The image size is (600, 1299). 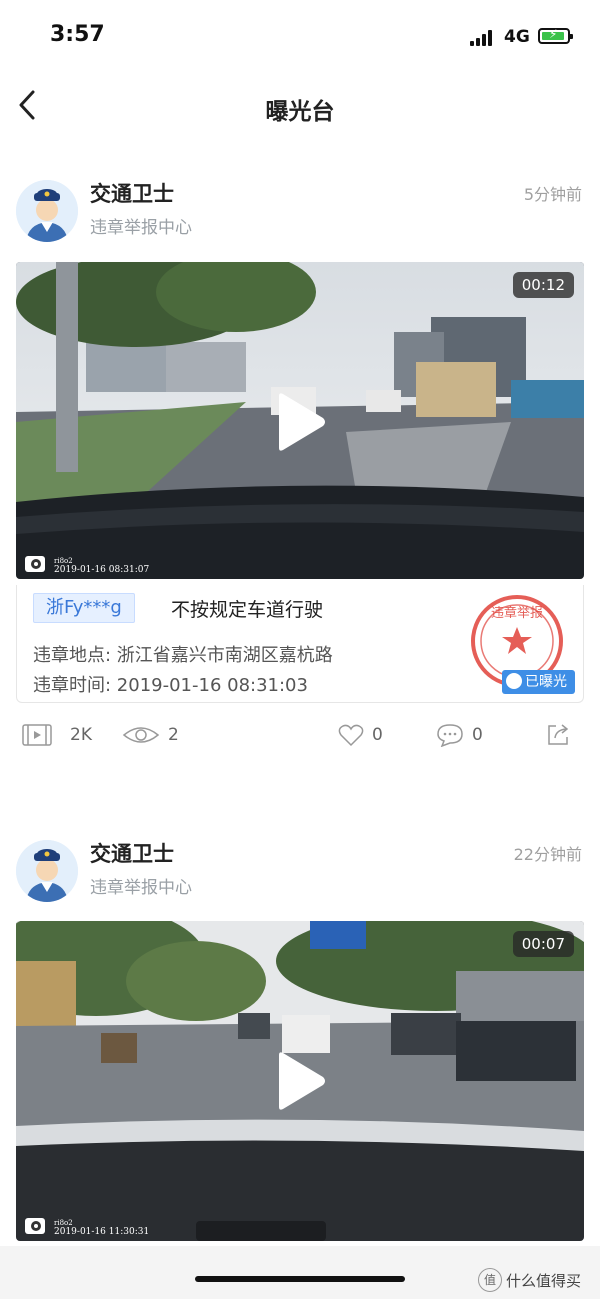 What do you see at coordinates (300, 112) in the screenshot?
I see `page-title: 曝光台` at bounding box center [300, 112].